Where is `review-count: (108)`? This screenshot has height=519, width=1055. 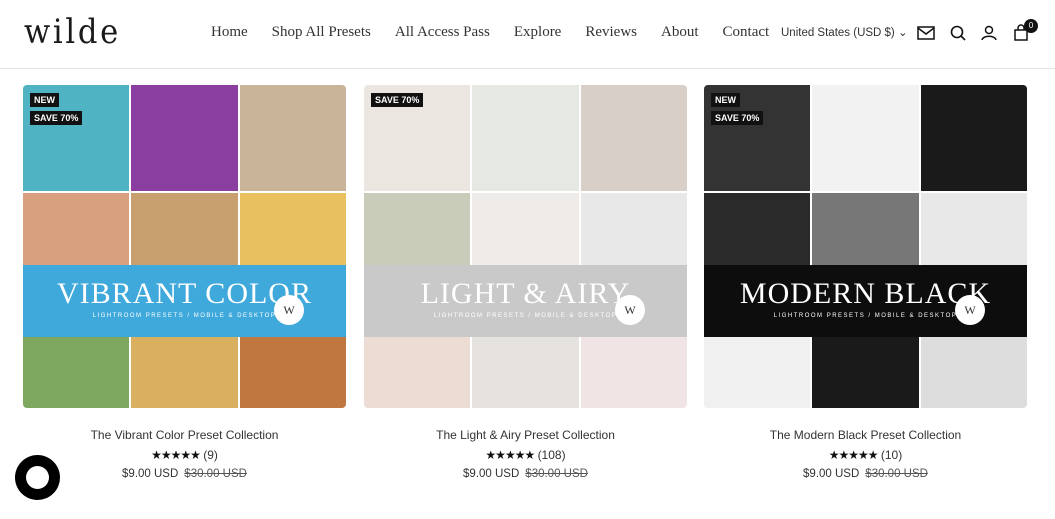 review-count: (108) is located at coordinates (551, 455).